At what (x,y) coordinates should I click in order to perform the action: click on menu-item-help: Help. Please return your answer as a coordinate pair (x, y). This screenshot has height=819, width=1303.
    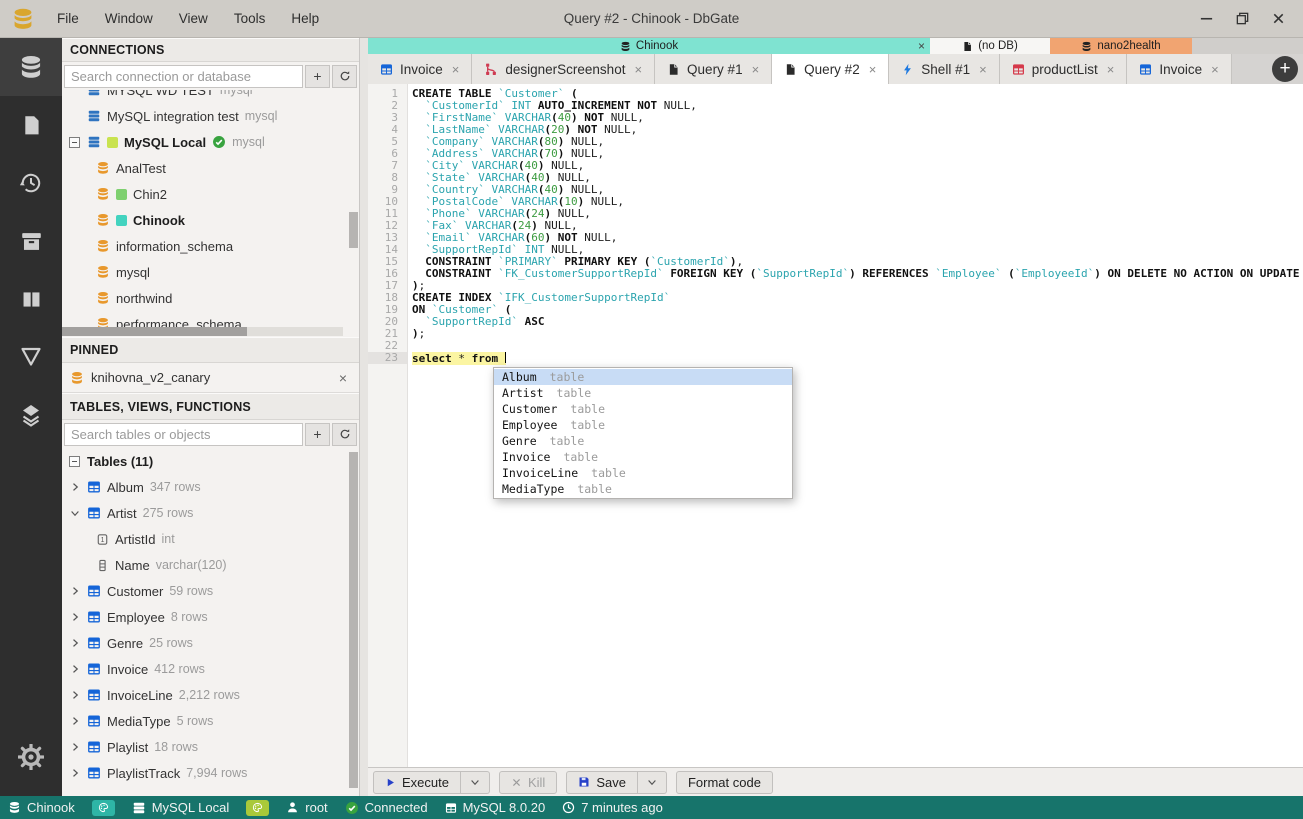
    Looking at the image, I should click on (305, 18).